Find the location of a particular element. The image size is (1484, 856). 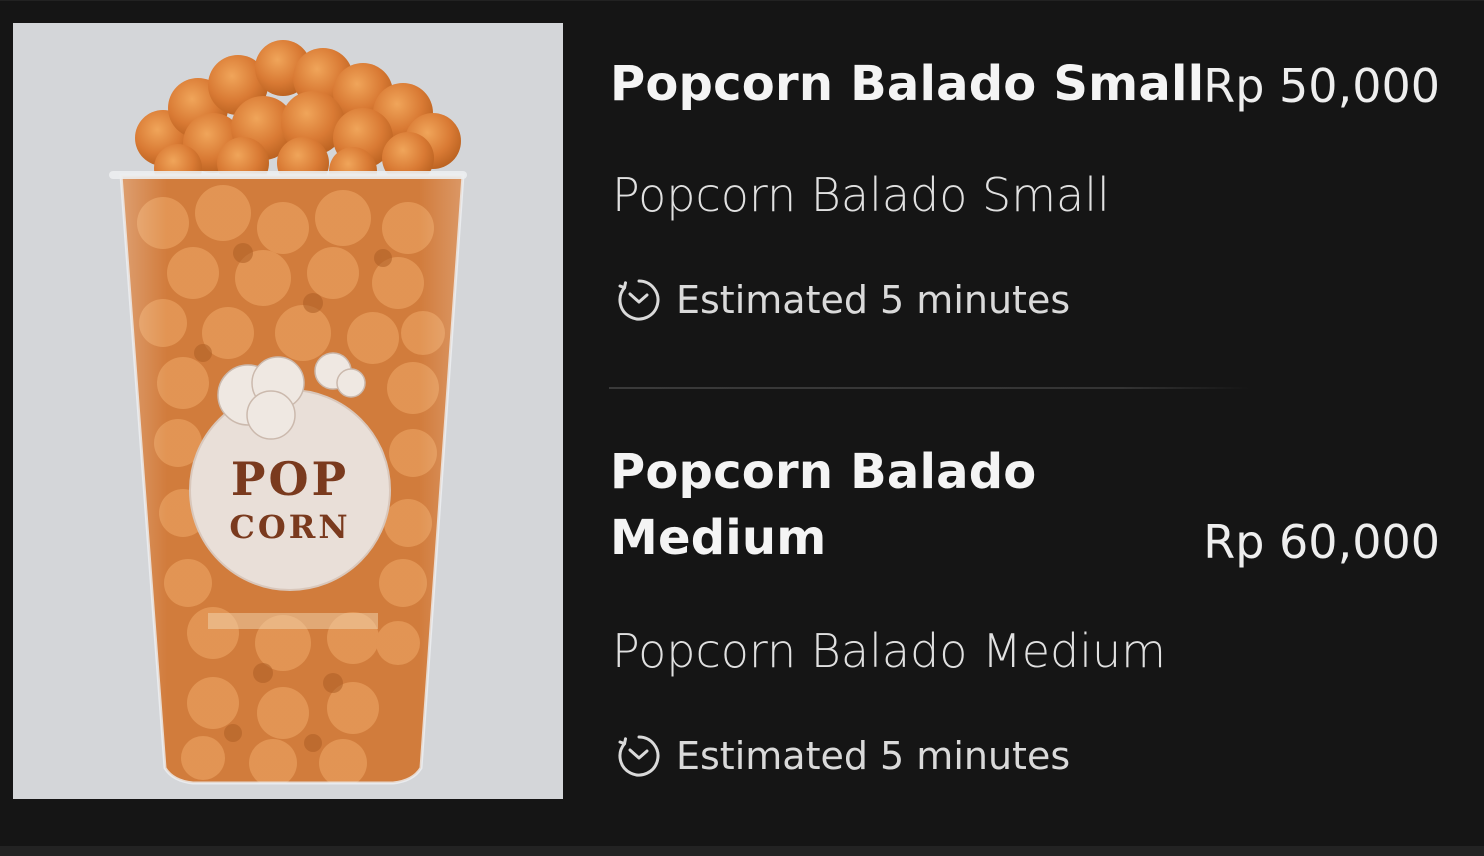

item-description: Popcorn Balado Medium is located at coordinates (889, 651).